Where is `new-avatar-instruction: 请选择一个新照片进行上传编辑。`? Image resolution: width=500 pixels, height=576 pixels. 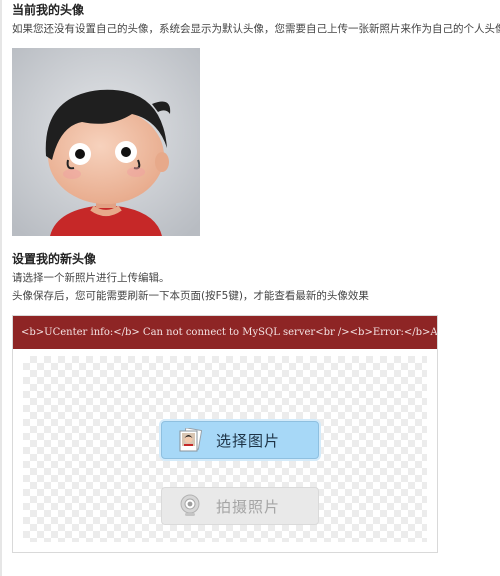
new-avatar-instruction: 请选择一个新照片进行上传编辑。 is located at coordinates (91, 278).